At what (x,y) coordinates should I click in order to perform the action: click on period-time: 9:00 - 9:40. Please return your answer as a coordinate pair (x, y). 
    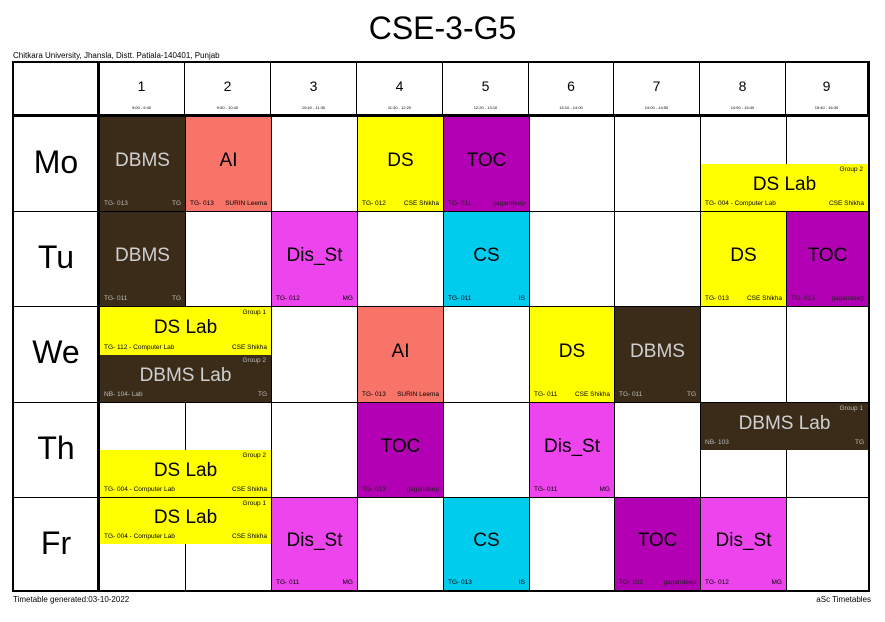
    Looking at the image, I should click on (141, 107).